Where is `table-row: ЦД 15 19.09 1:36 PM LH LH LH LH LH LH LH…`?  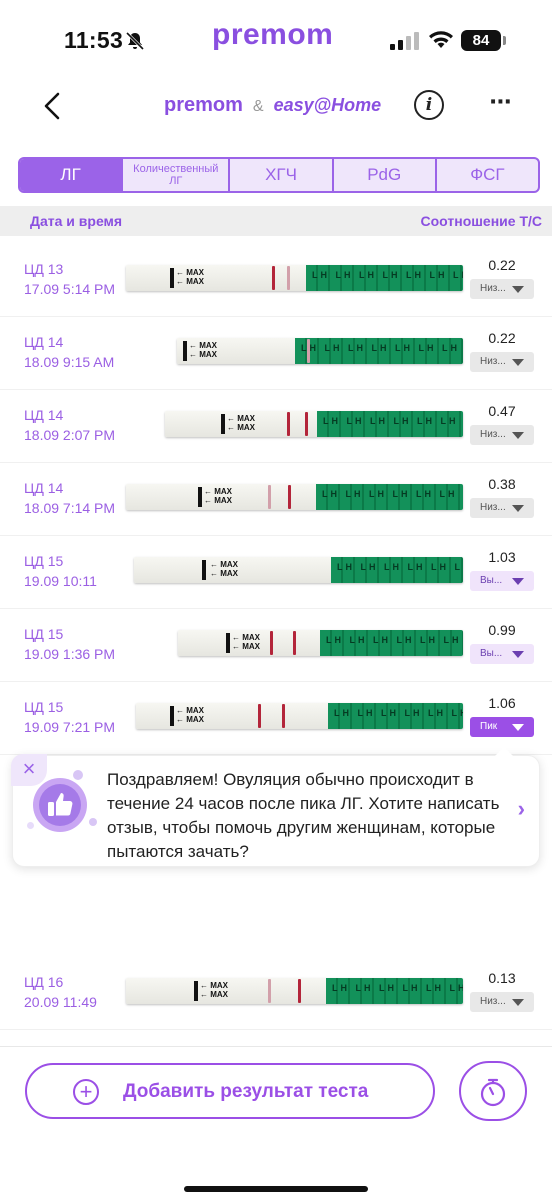
table-row: ЦД 15 19.09 1:36 PM LH LH LH LH LH LH LH… is located at coordinates (276, 646).